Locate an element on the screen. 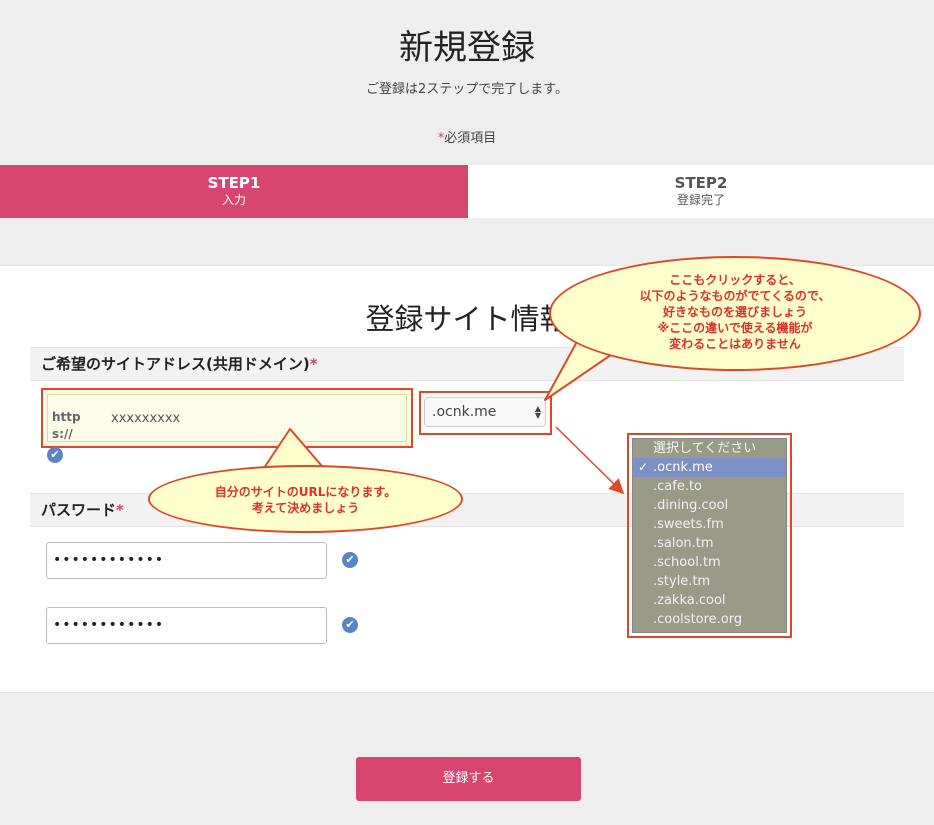 This screenshot has width=934, height=825. site-address-highlight: https:// xxxxxxxxx is located at coordinates (227, 418).